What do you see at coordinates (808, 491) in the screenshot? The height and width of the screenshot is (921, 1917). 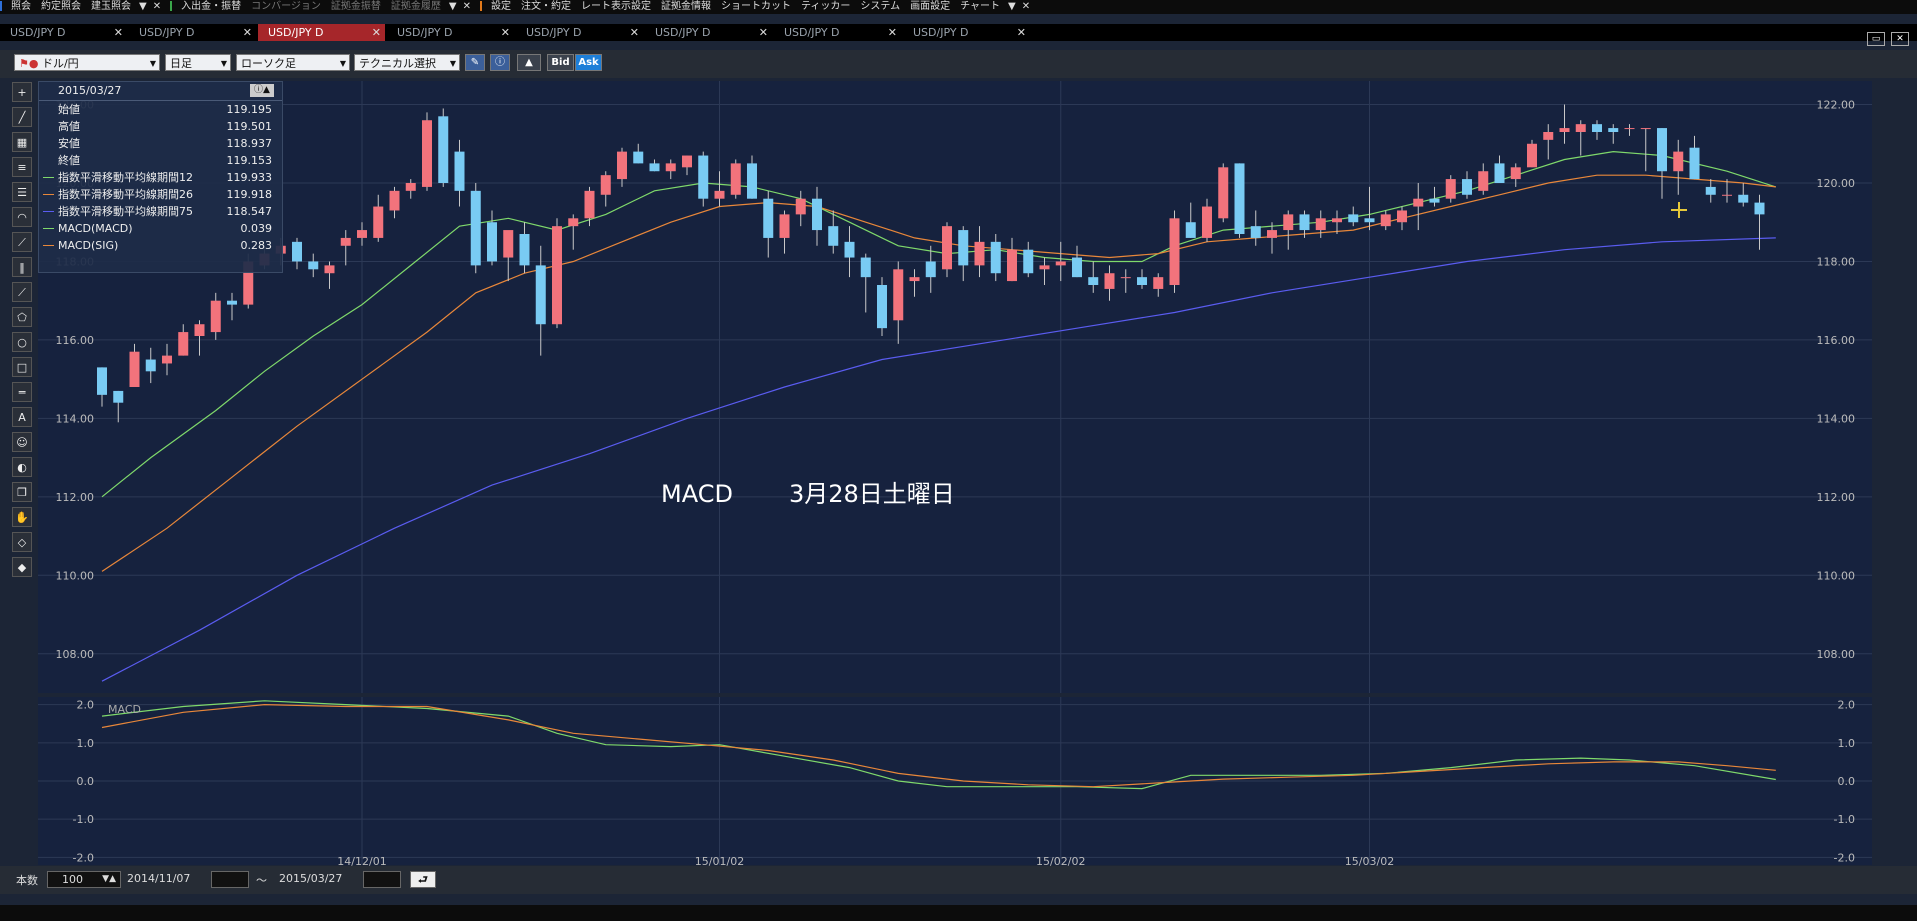 I see `chart-overlay-text: MACD 3月28日土曜日` at bounding box center [808, 491].